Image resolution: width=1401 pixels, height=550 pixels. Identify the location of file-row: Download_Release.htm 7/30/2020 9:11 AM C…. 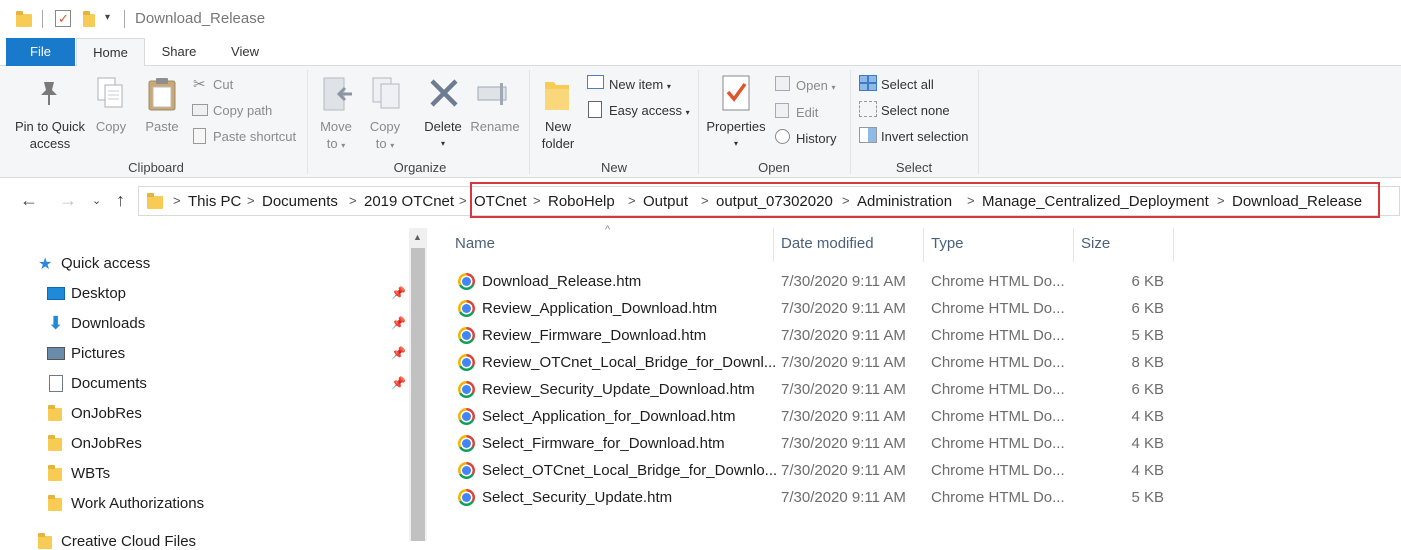
(914, 281).